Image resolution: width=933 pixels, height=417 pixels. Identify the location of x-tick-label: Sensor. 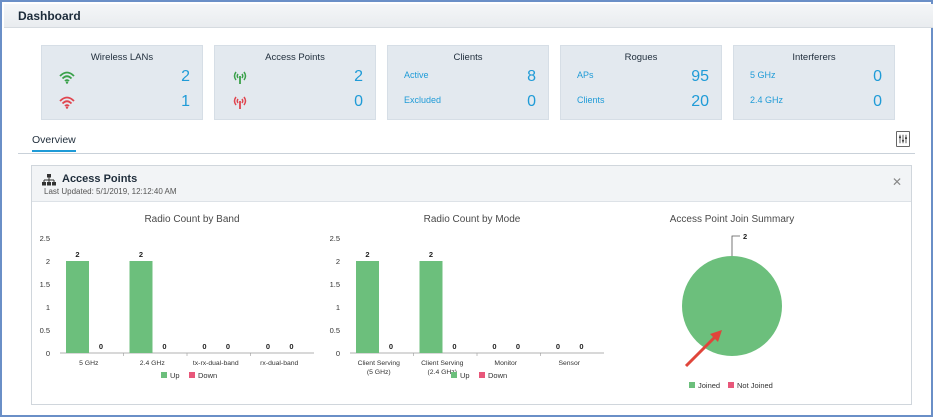
(569, 363).